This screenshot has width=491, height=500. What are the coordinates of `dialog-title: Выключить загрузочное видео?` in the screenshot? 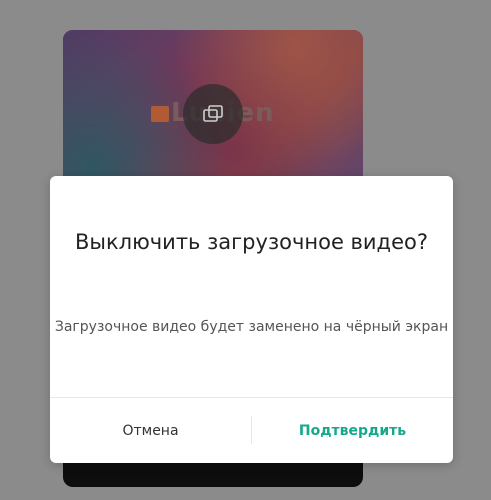 It's located at (251, 242).